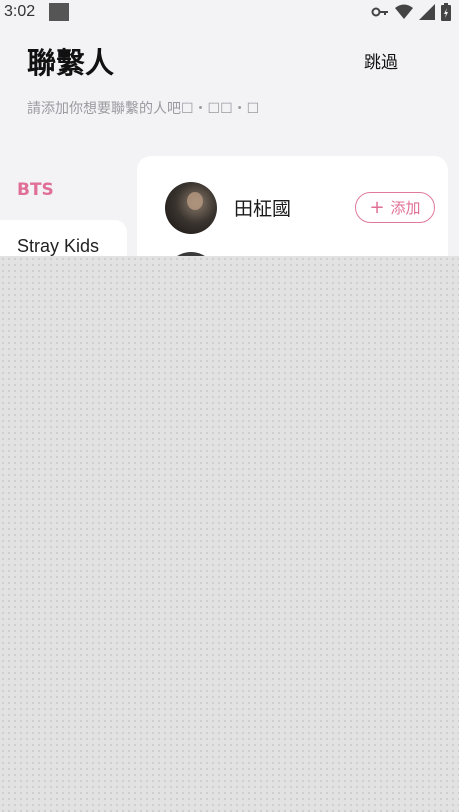 This screenshot has height=812, width=459. What do you see at coordinates (59, 12) in the screenshot?
I see `notification-square-icon` at bounding box center [59, 12].